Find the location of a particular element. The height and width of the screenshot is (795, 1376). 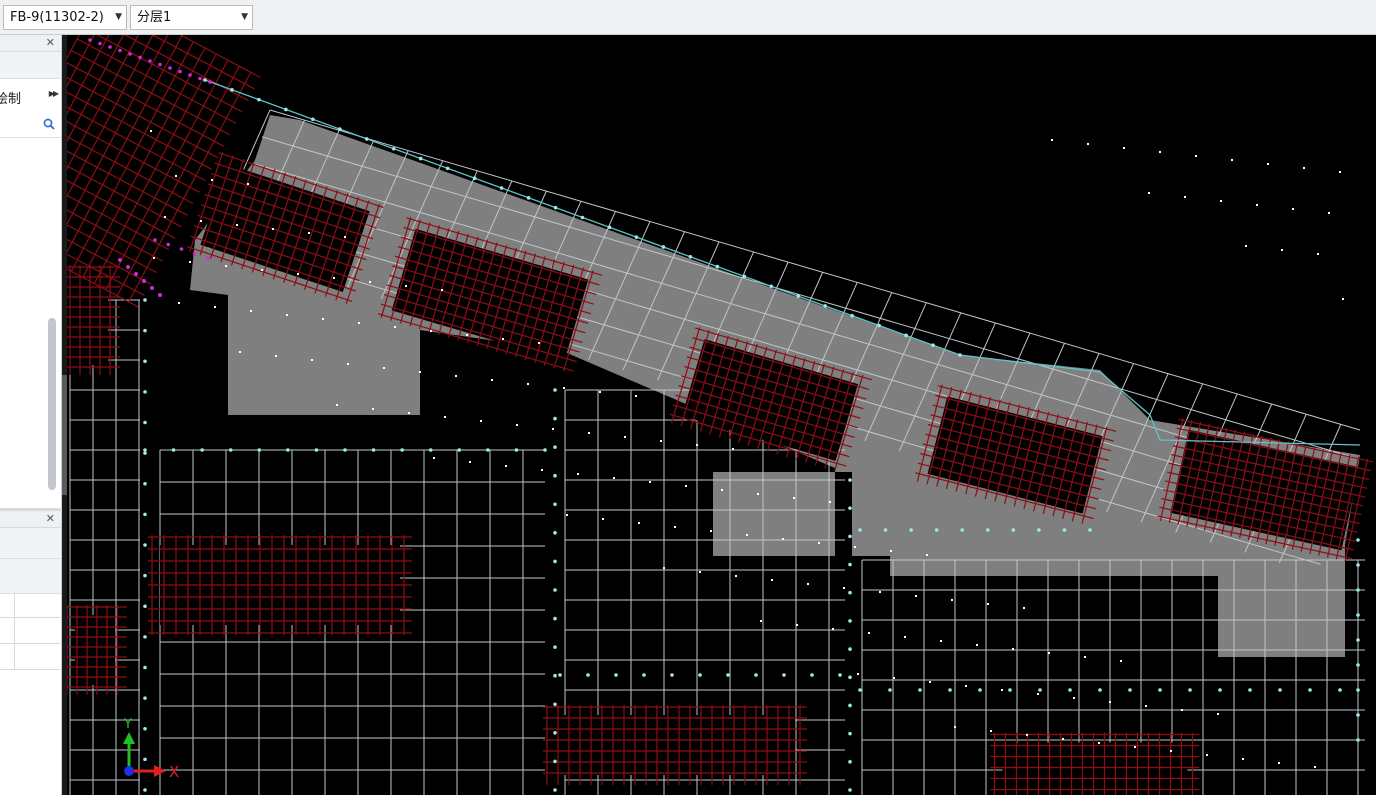

floor-select: FB-9(11302-2) ▼ is located at coordinates (65, 17).